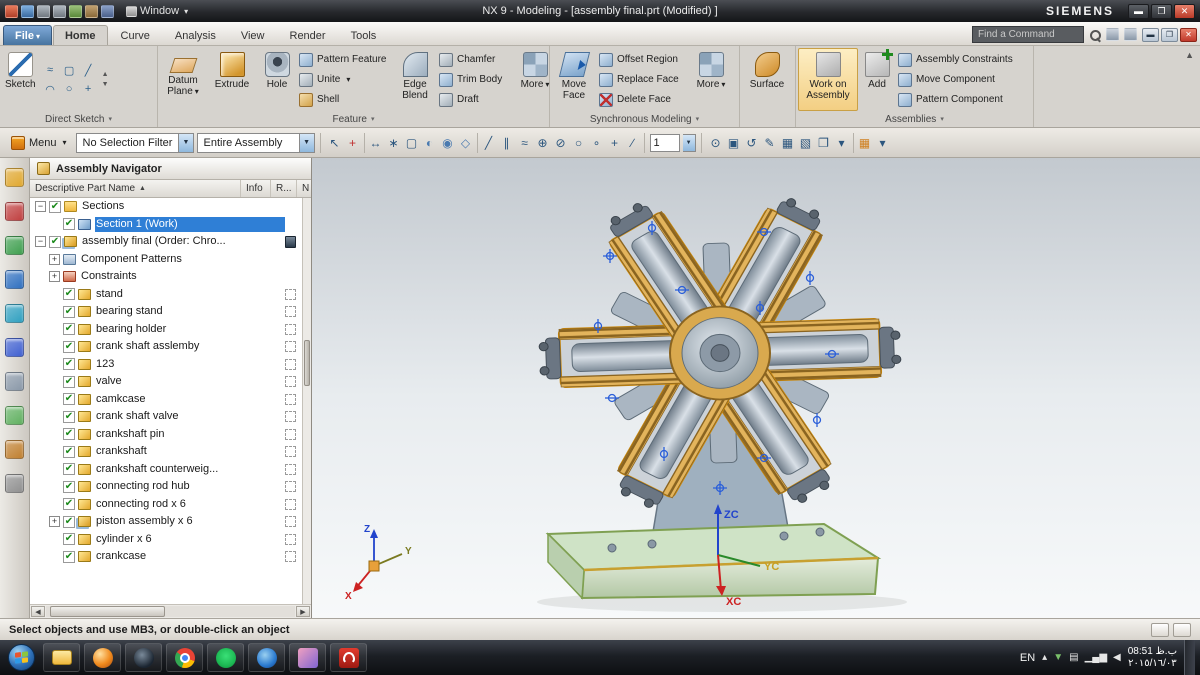 Image resolution: width=1200 pixels, height=675 pixels. I want to click on scrollbar-thumb, so click(107, 611).